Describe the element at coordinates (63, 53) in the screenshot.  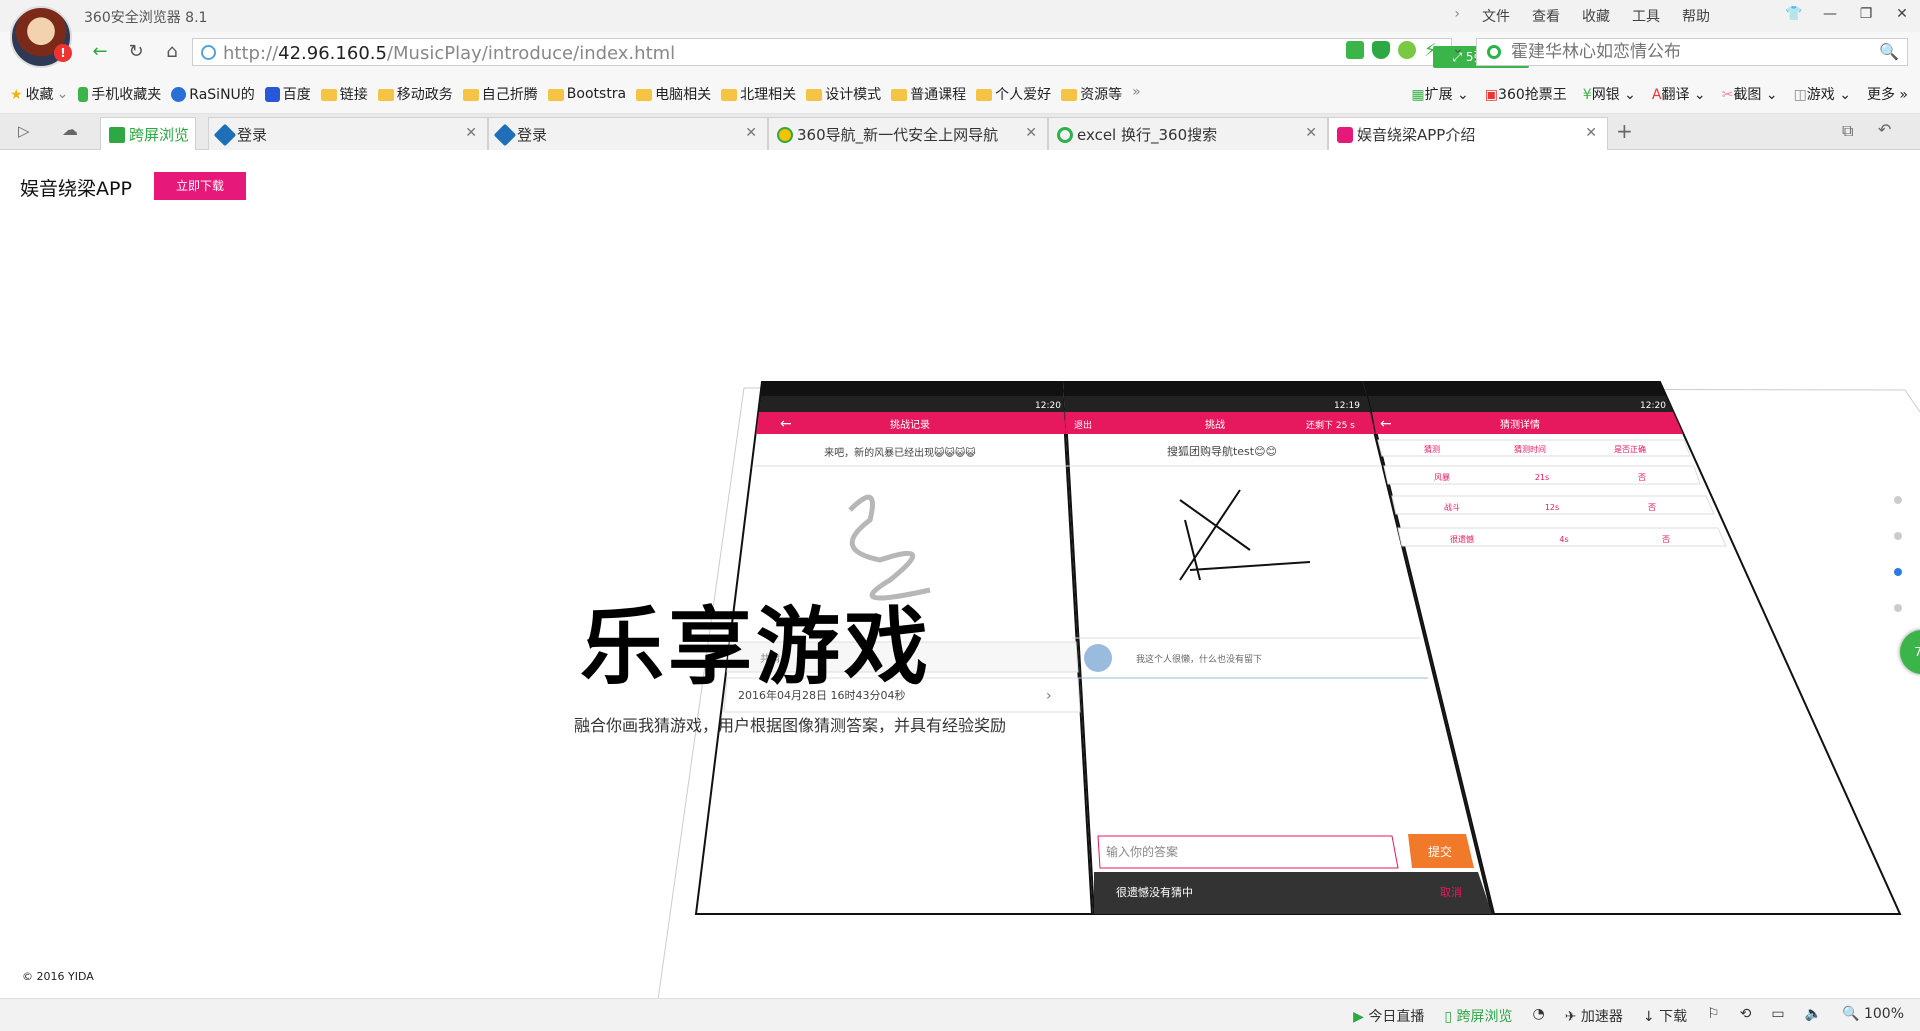
I see `alert-badge-icon: !` at that location.